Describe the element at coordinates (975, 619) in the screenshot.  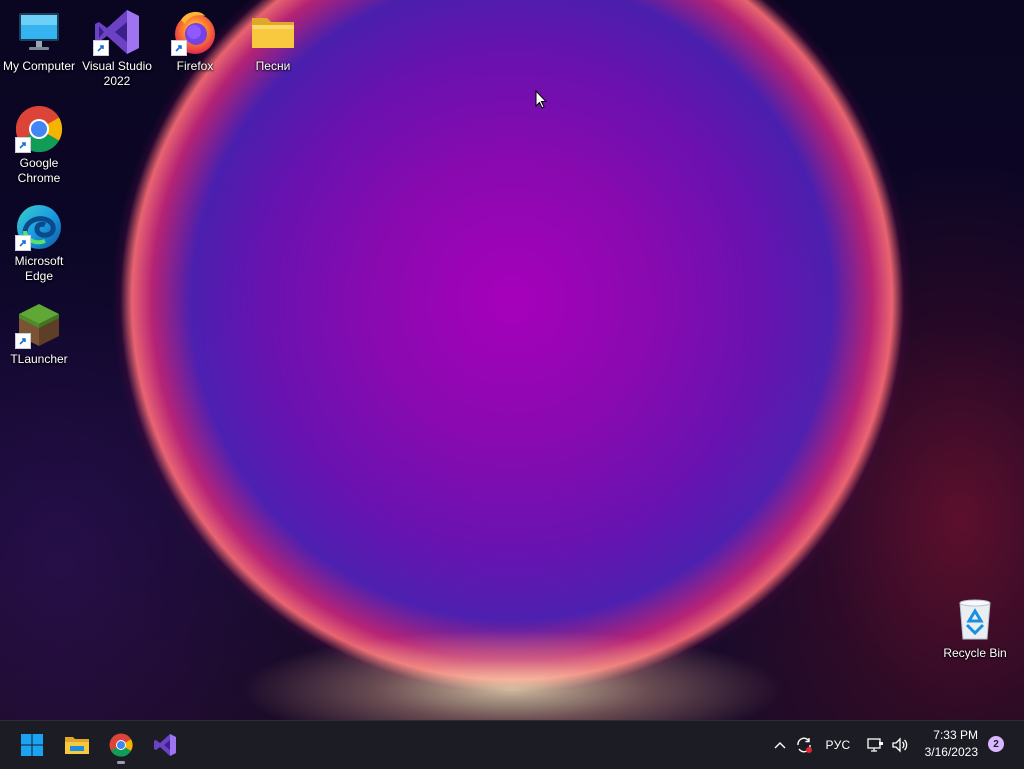
I see `recycle-bin-icon` at that location.